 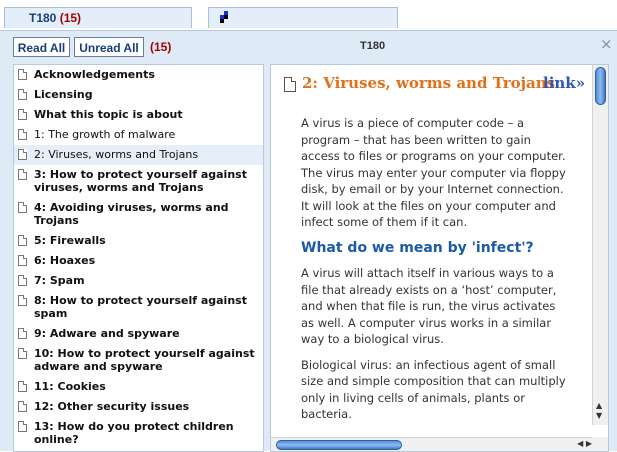 I want to click on topic-item: 2: Viruses, worms and Trojans, so click(x=138, y=155).